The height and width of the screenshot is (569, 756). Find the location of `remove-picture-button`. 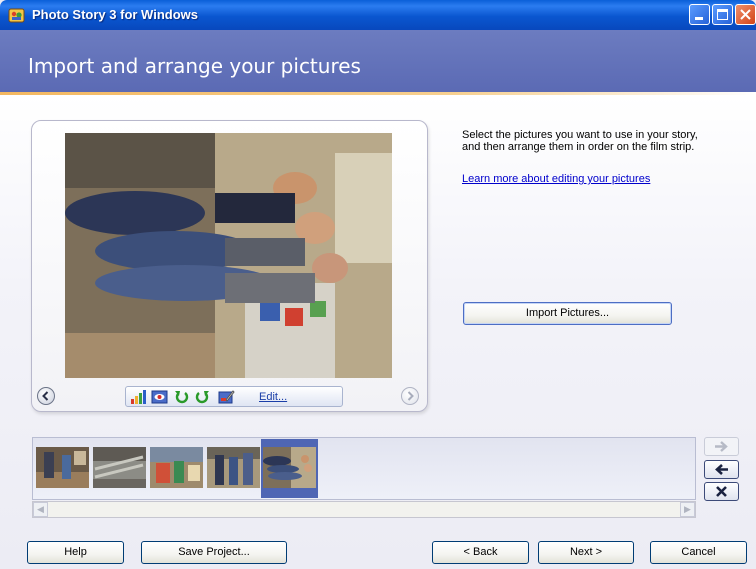

remove-picture-button is located at coordinates (721, 491).